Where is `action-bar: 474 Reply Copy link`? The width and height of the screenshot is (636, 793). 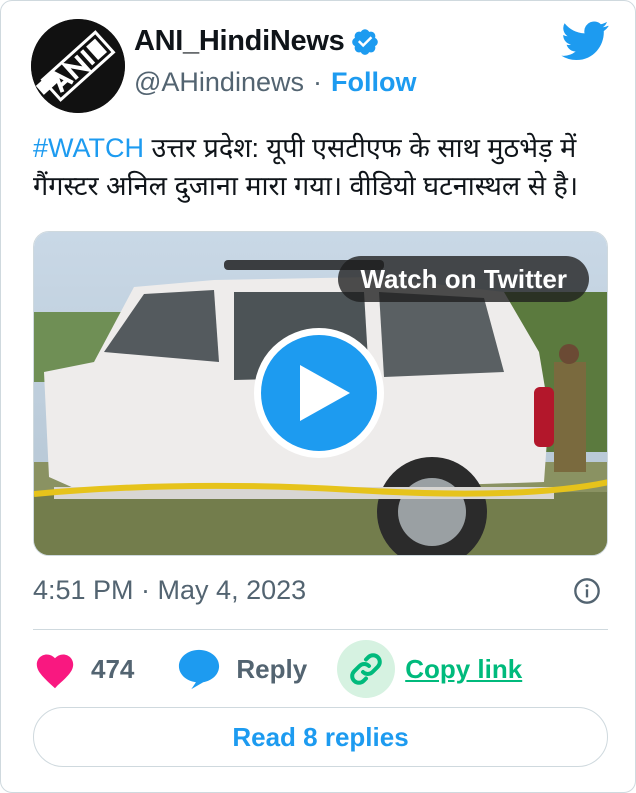
action-bar: 474 Reply Copy link is located at coordinates (277, 669).